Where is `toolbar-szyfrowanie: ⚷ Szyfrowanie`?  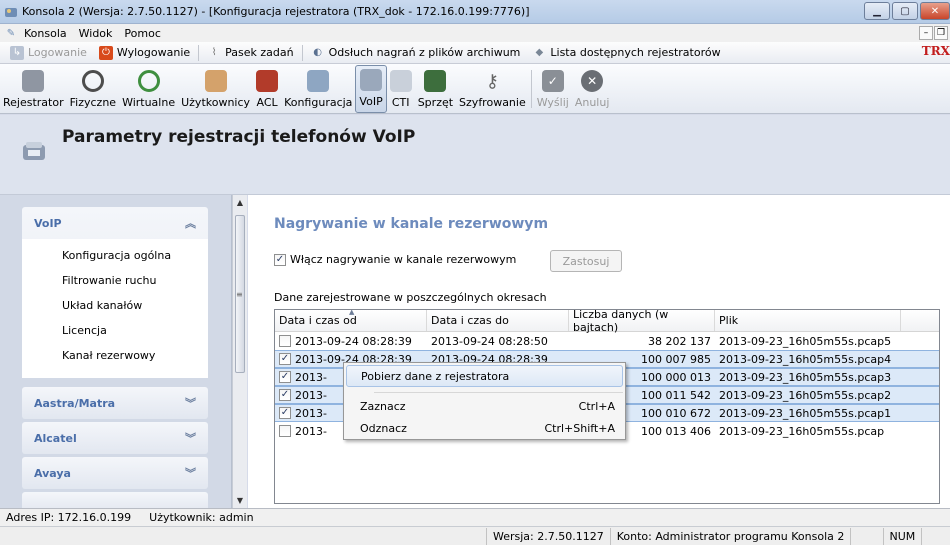
toolbar-szyfrowanie: ⚷ Szyfrowanie is located at coordinates (492, 89).